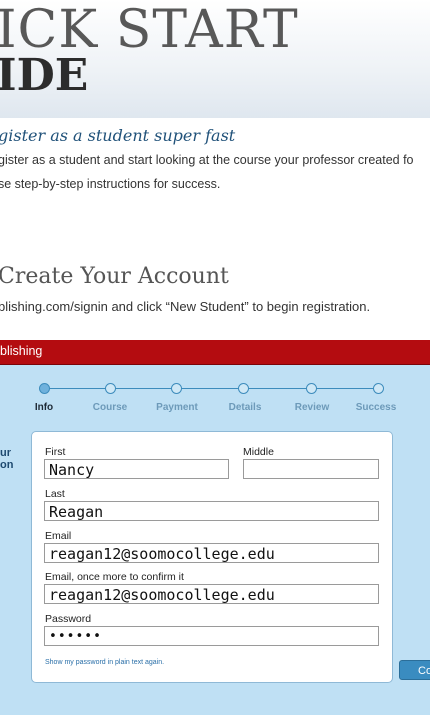 This screenshot has width=430, height=715. I want to click on hero-title-line-2: IDE, so click(44, 75).